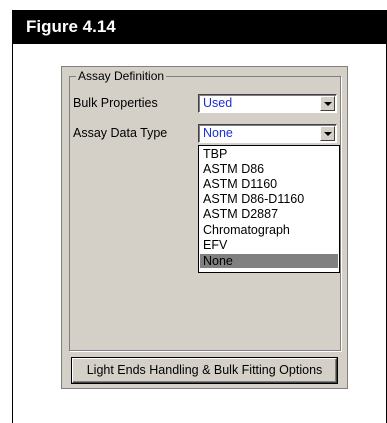  Describe the element at coordinates (199, 27) in the screenshot. I see `figure-title: Figure 4.14` at that location.